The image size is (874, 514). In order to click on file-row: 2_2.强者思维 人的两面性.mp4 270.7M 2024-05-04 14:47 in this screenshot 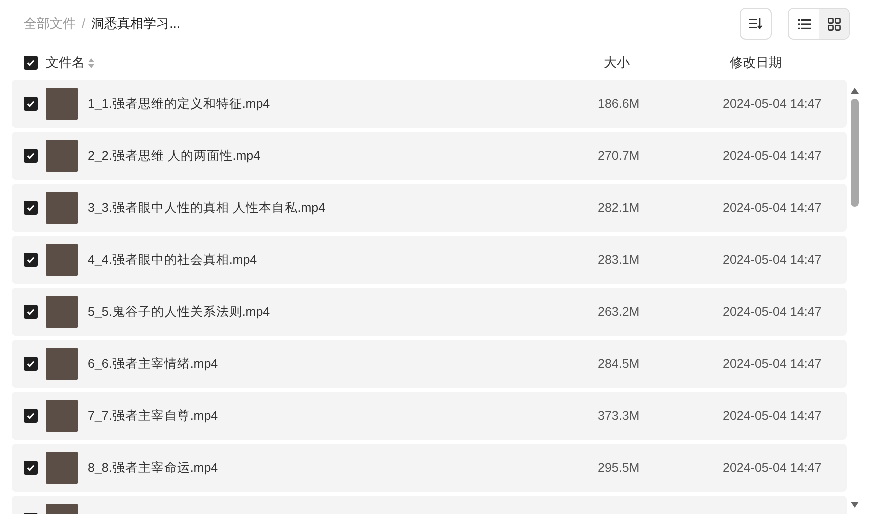, I will do `click(429, 156)`.